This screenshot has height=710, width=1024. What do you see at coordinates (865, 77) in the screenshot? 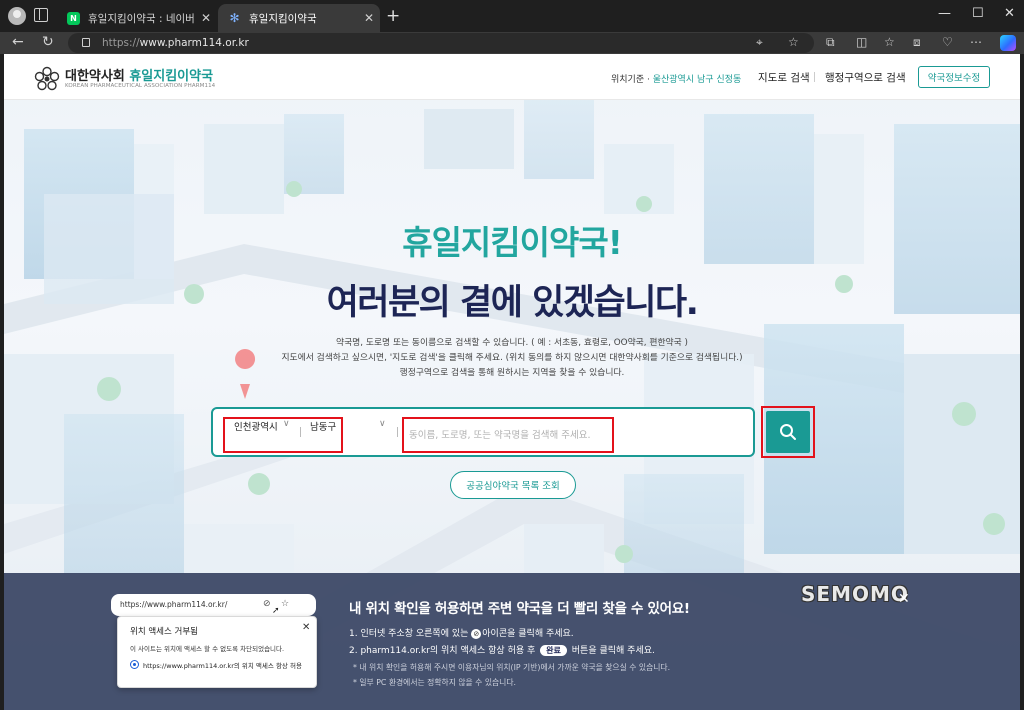
I see `nav-area-search-link: 행정구역으로 검색` at bounding box center [865, 77].